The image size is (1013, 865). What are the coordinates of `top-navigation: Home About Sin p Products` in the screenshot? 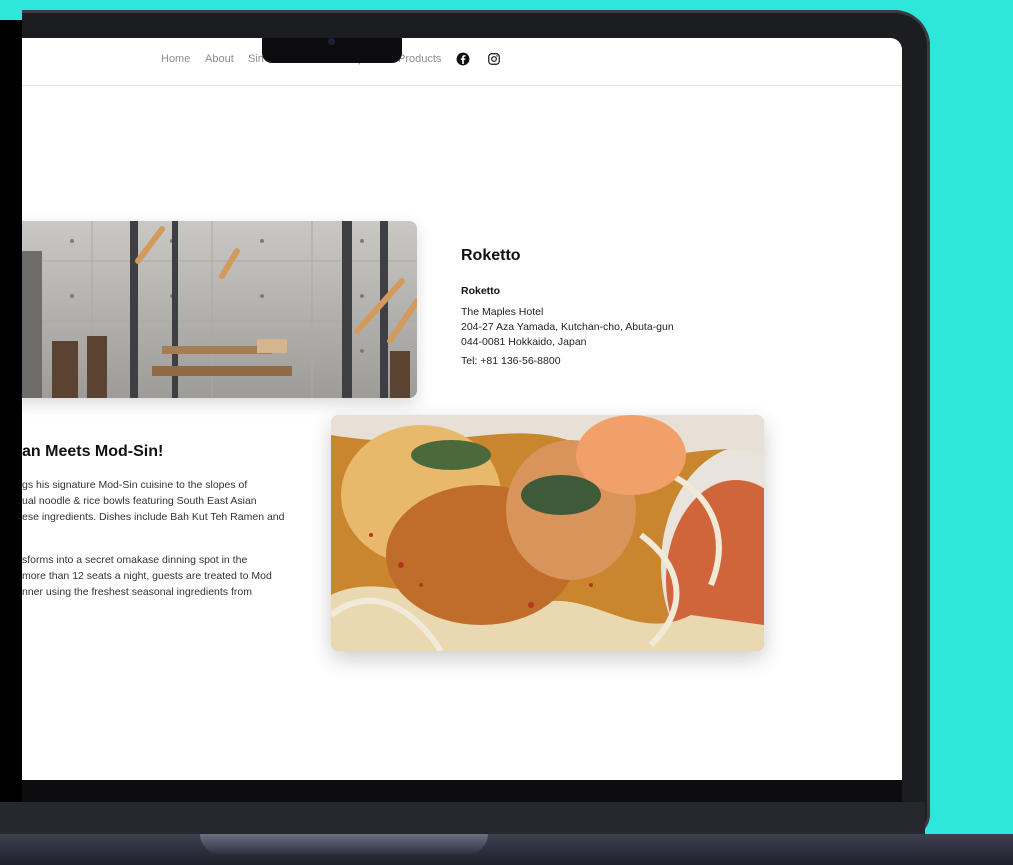 It's located at (462, 62).